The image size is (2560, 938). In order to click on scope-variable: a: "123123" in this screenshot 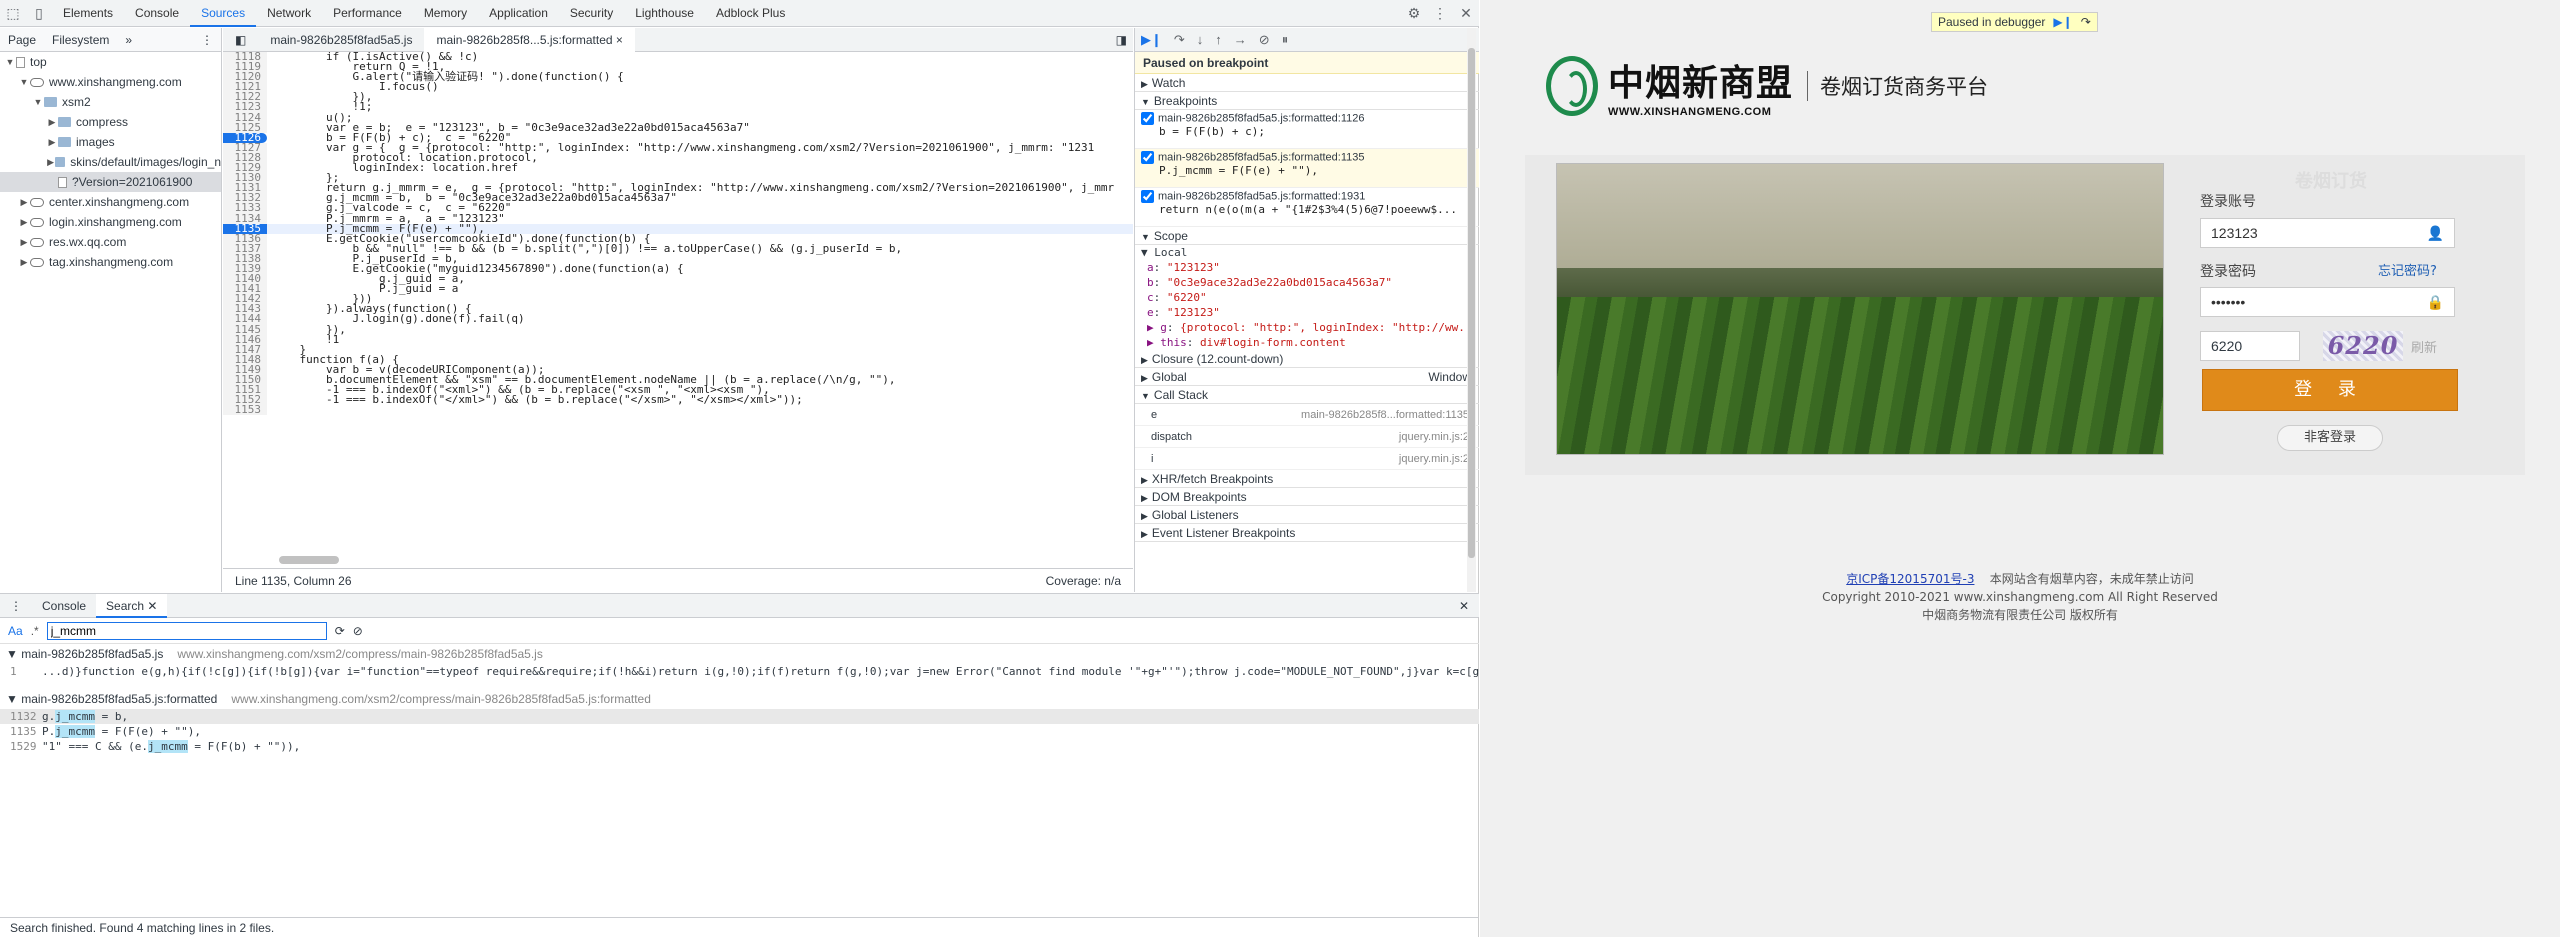, I will do `click(1307, 267)`.